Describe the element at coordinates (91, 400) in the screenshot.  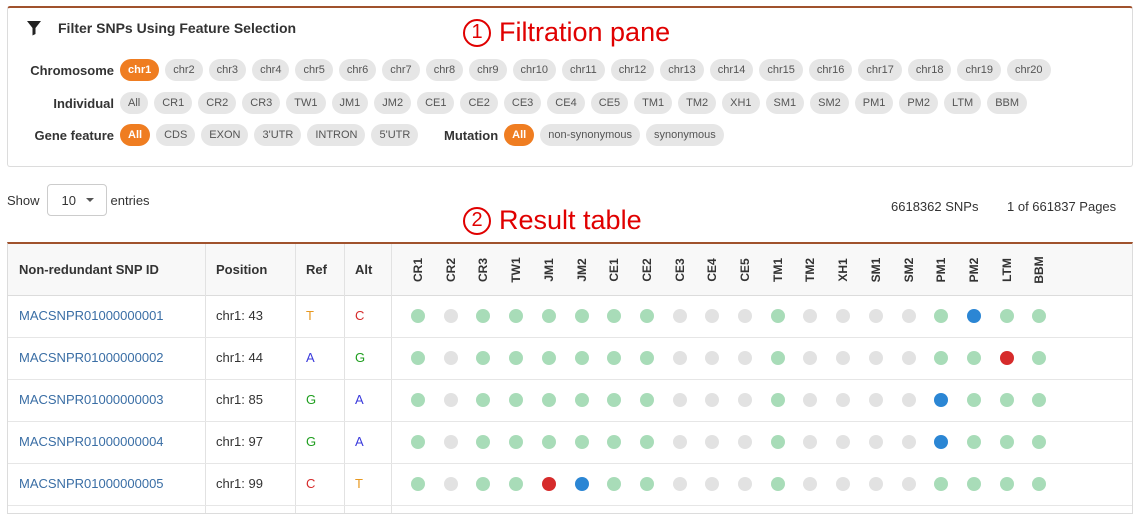
I see `snp-id-link: MACSNPR01000000003` at that location.